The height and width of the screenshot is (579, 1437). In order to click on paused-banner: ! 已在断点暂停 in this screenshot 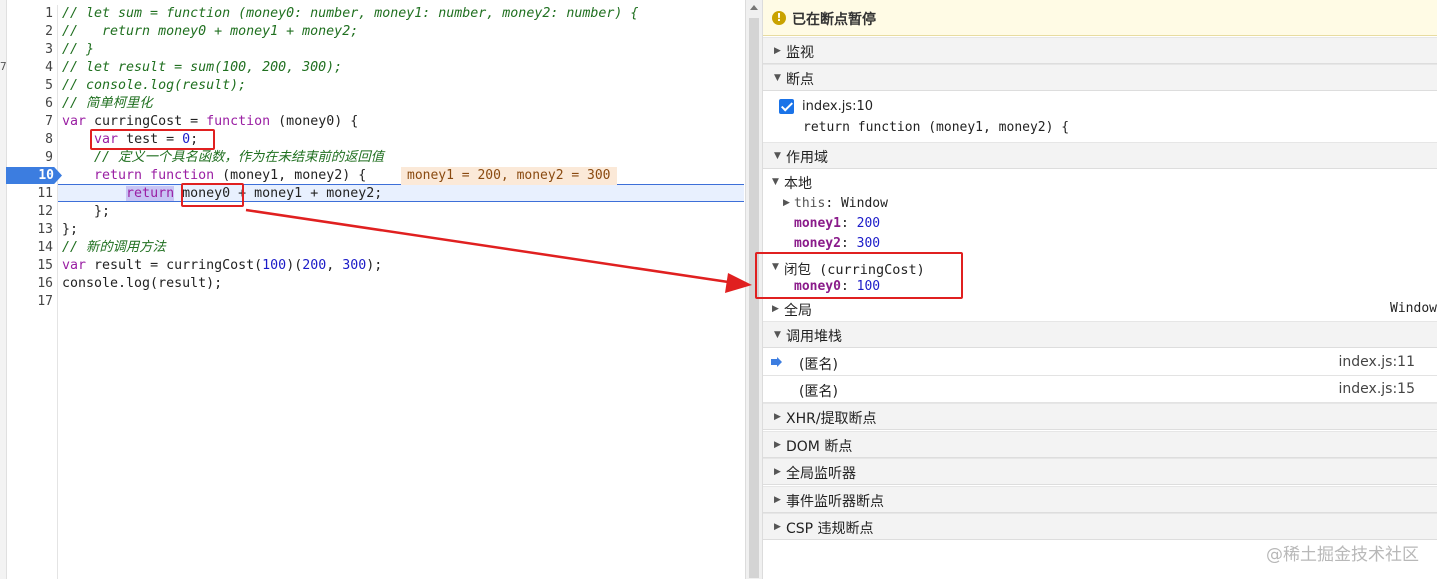, I will do `click(1100, 18)`.